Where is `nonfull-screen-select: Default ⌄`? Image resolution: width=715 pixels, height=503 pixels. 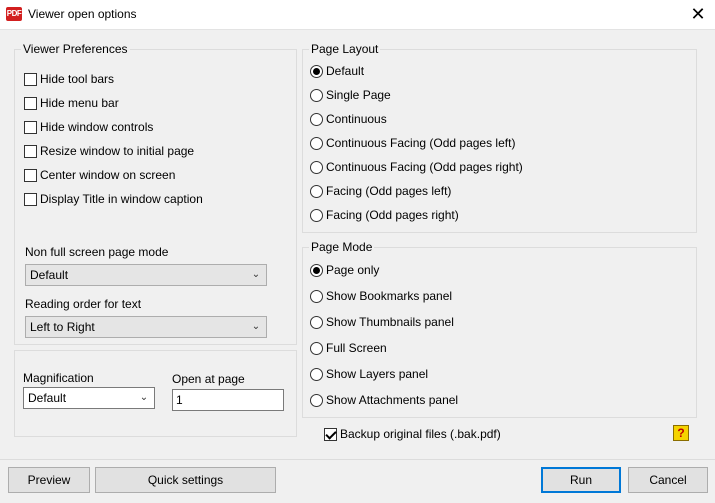 nonfull-screen-select: Default ⌄ is located at coordinates (146, 275).